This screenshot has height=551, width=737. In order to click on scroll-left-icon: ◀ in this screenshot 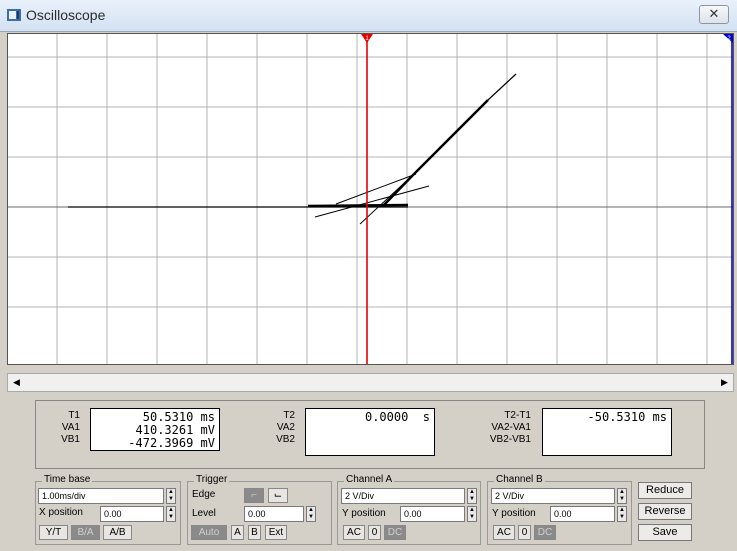, I will do `click(16, 382)`.